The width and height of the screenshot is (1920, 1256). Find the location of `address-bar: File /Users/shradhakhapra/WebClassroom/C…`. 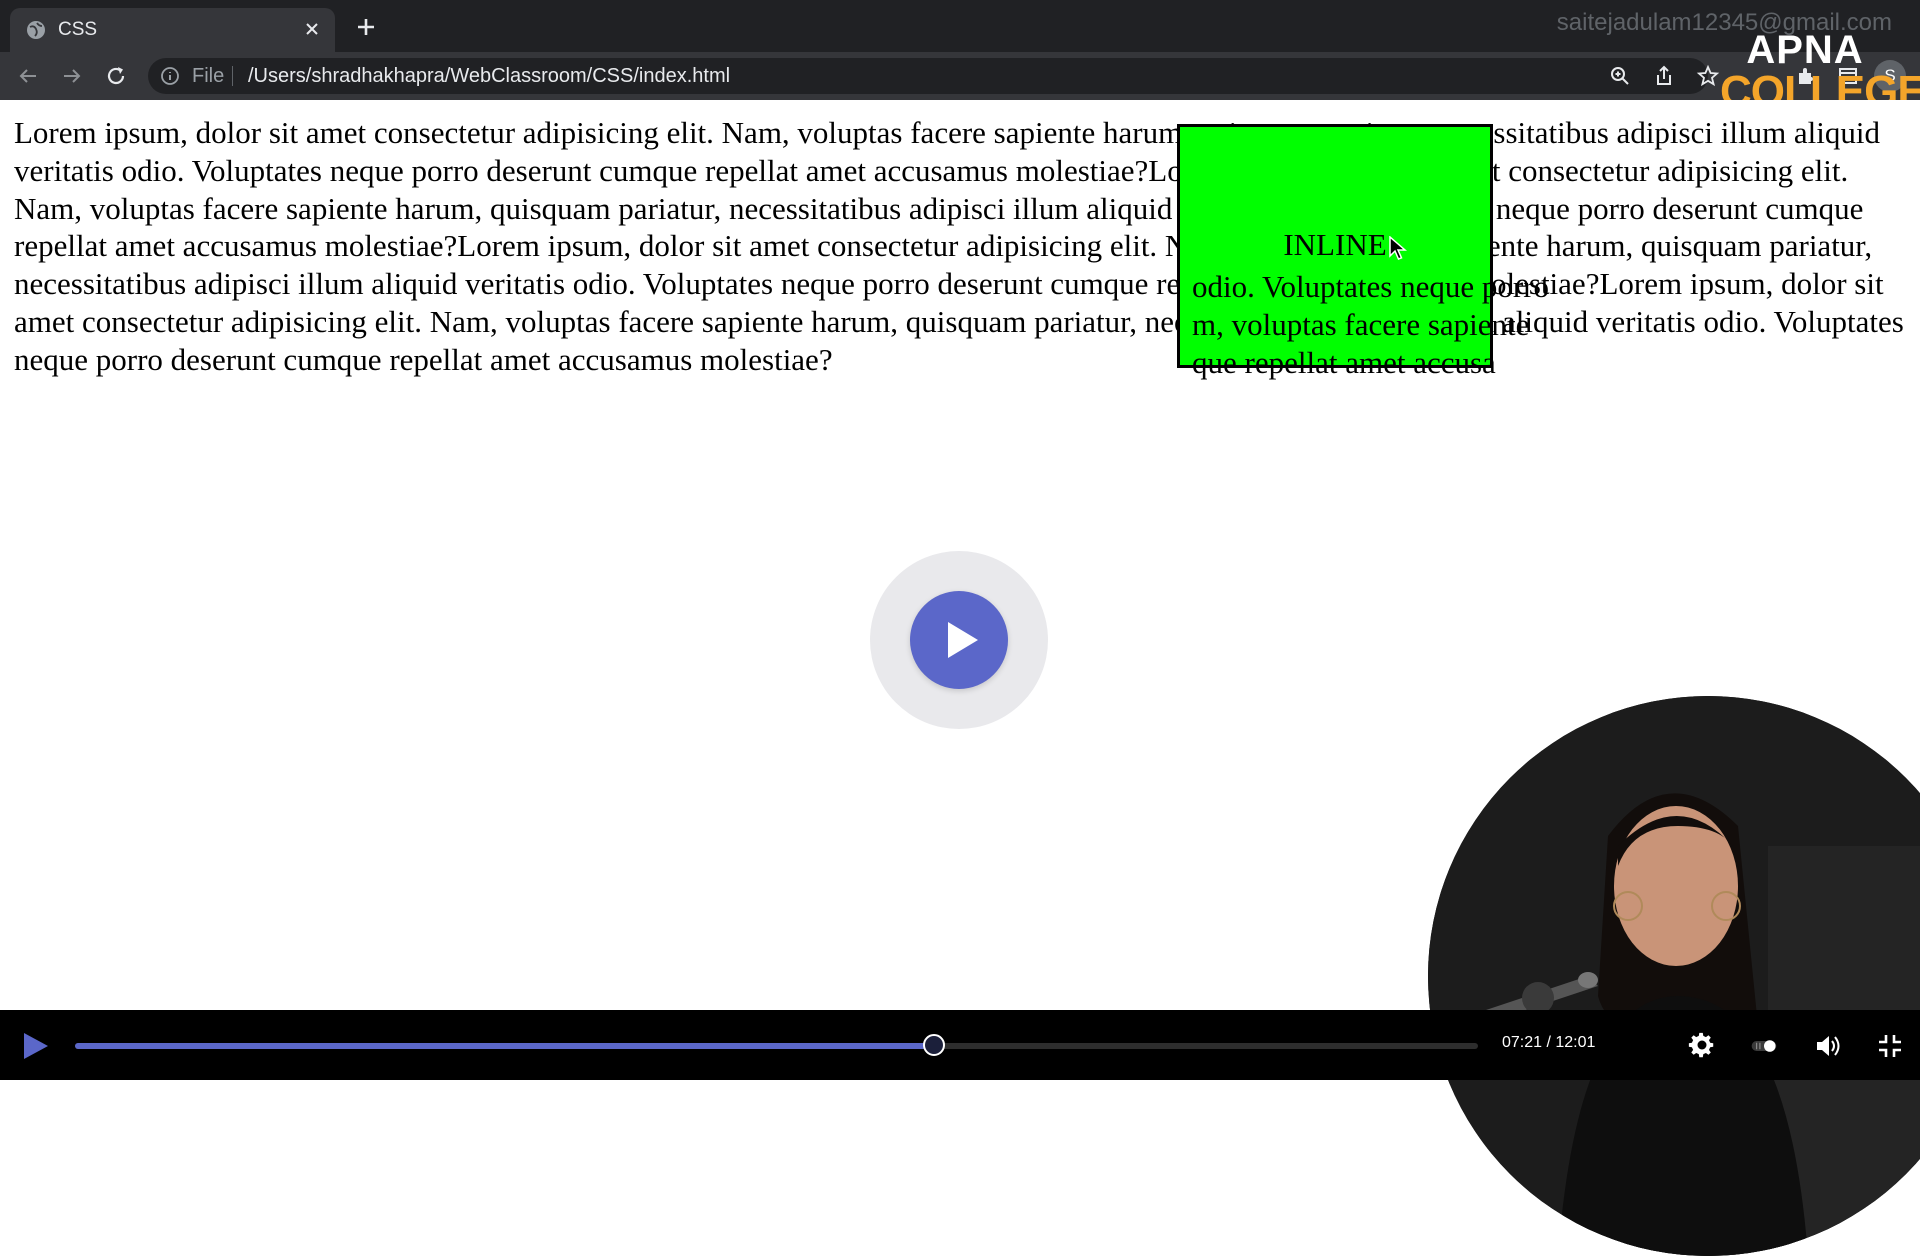

address-bar: File /Users/shradhakhapra/WebClassroom/C… is located at coordinates (934, 76).